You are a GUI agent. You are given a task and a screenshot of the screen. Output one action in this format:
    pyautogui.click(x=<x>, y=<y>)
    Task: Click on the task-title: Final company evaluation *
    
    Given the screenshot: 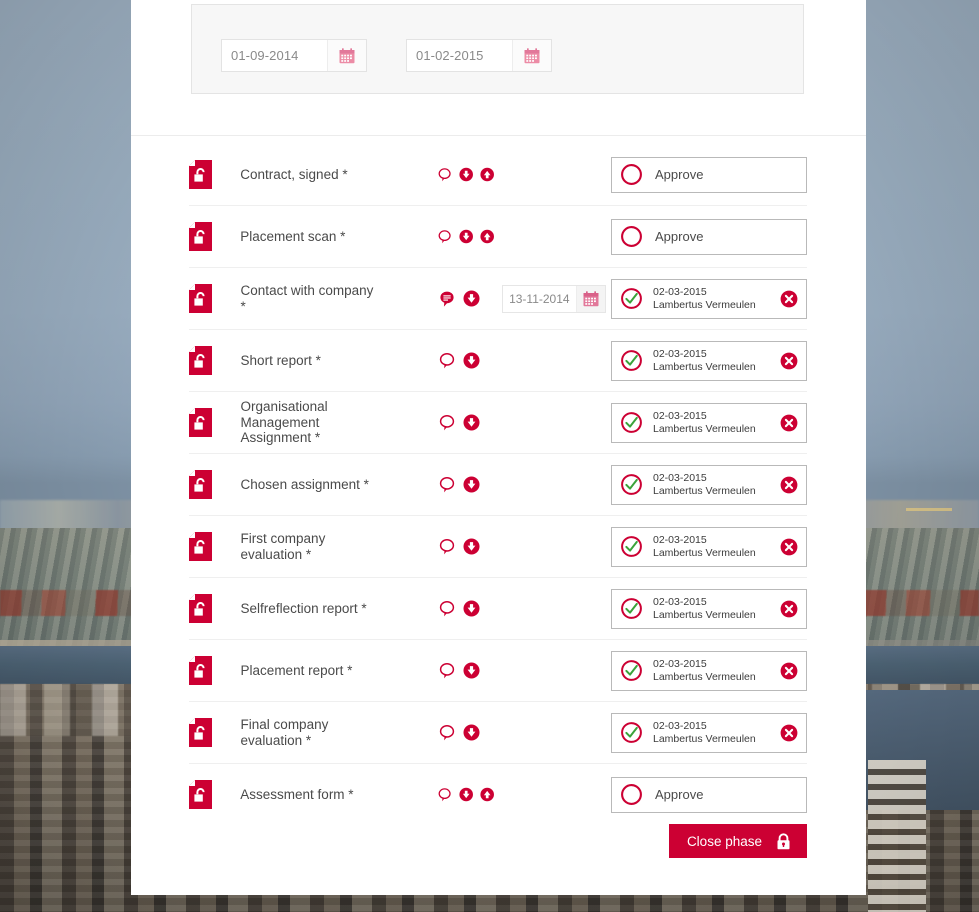 What is the action you would take?
    pyautogui.click(x=284, y=732)
    